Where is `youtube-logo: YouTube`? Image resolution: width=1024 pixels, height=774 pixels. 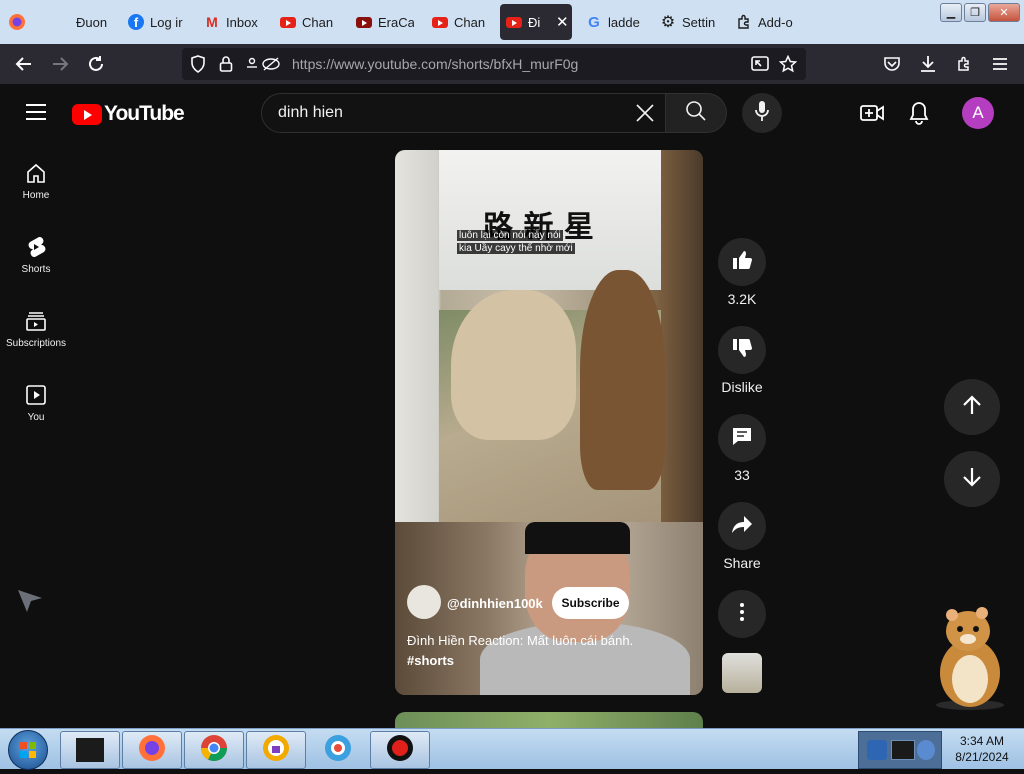
youtube-logo: YouTube is located at coordinates (128, 114).